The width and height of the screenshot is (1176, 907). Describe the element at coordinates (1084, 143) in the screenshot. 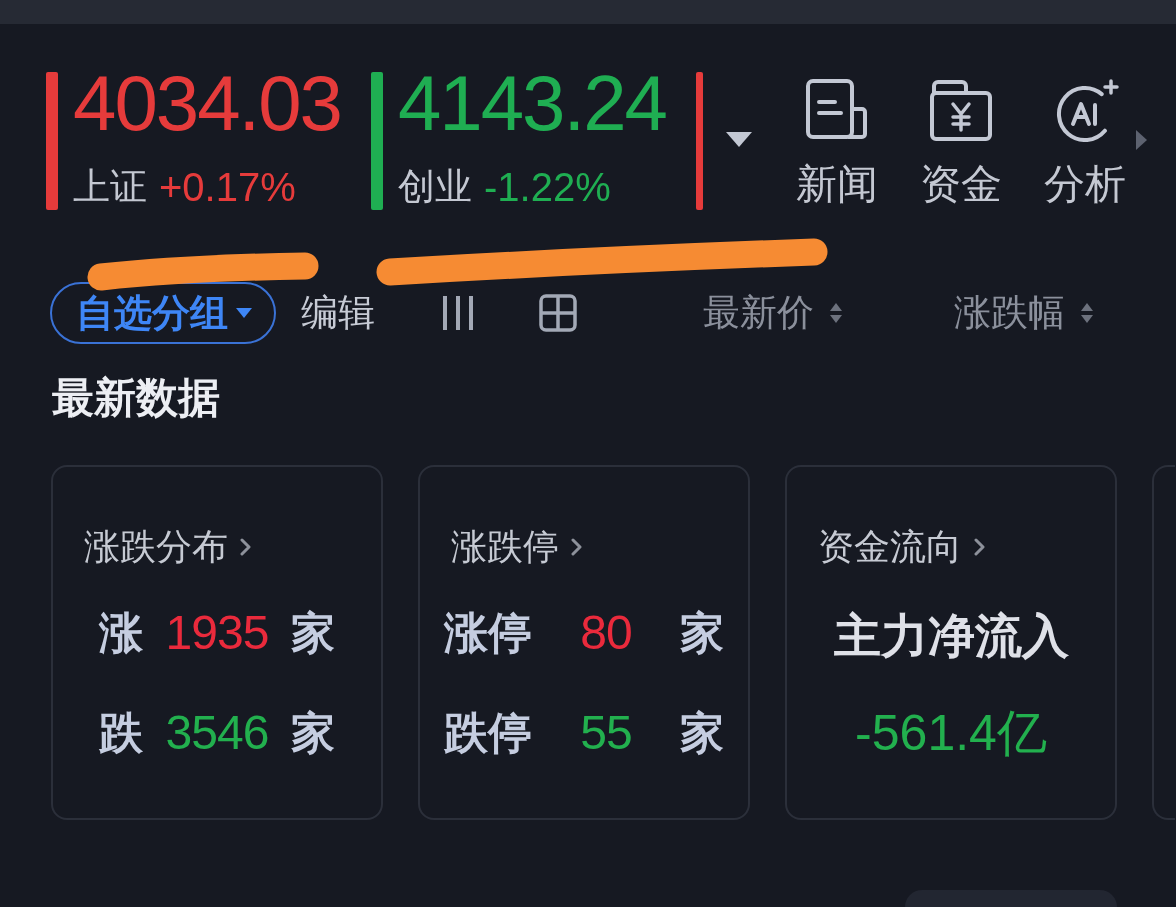

I see `shortcut-button: 分析` at that location.